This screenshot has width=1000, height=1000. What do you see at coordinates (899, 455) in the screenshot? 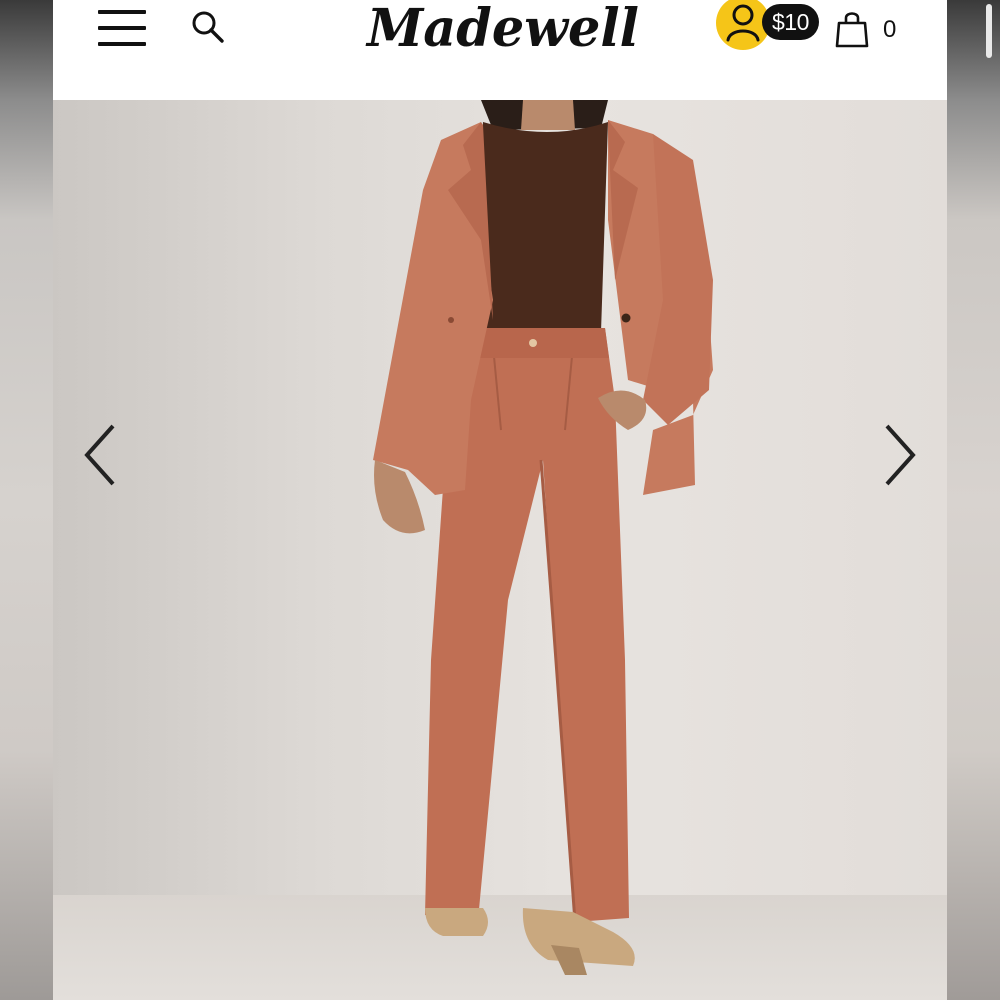
I see `chevron-right-icon` at bounding box center [899, 455].